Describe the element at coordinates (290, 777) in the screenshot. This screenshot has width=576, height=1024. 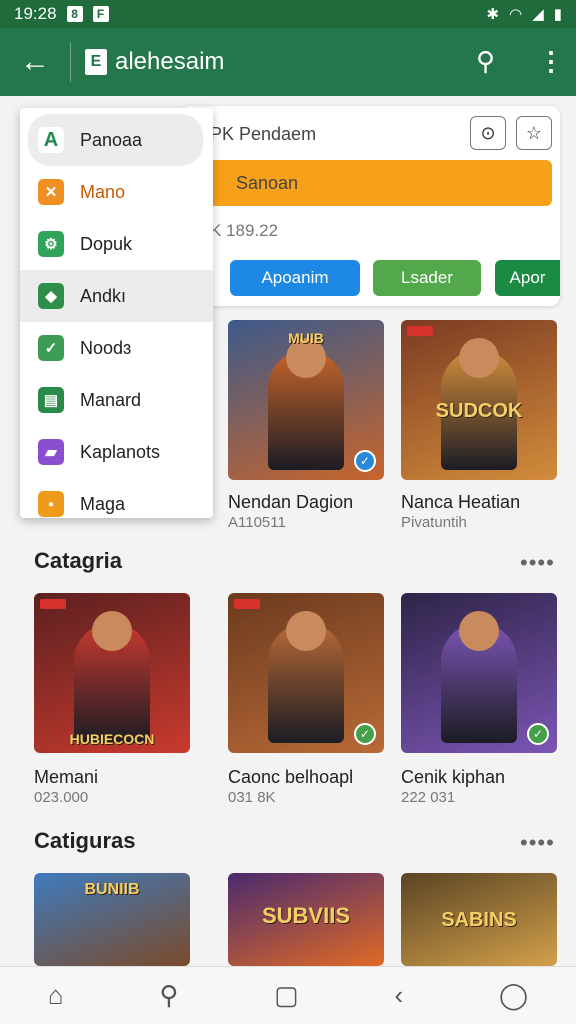
I see `game-name: Caonc belhoapl` at that location.